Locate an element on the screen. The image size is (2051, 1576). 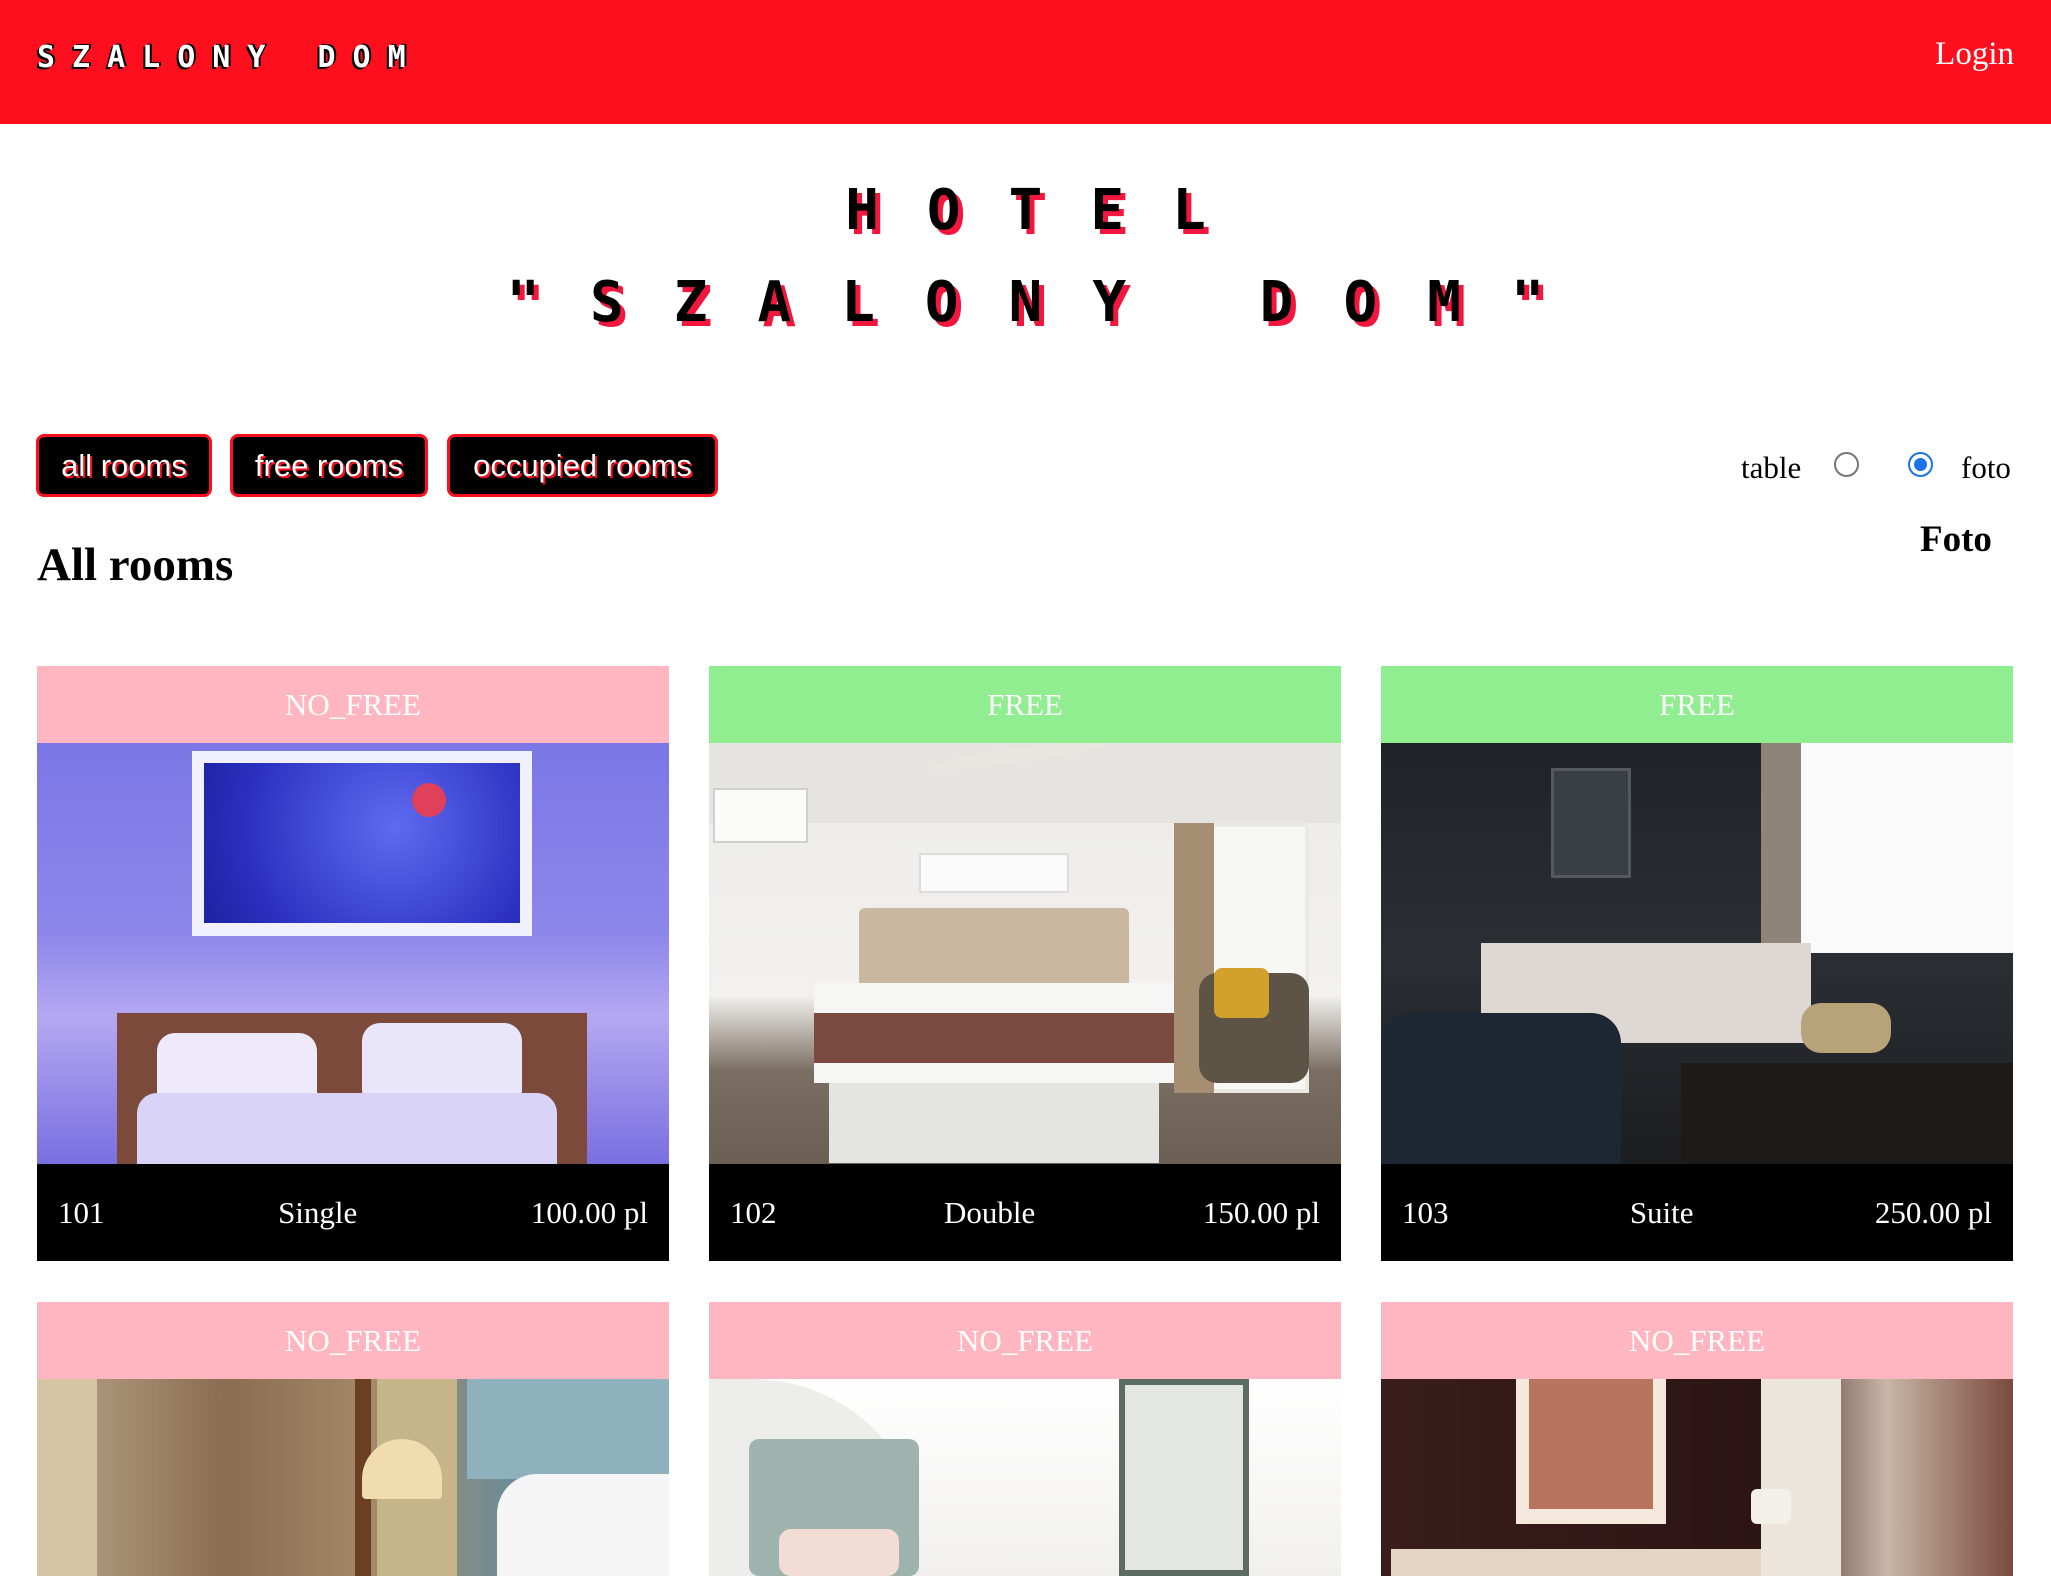
brand-logo: SZALONY DOM is located at coordinates (230, 57).